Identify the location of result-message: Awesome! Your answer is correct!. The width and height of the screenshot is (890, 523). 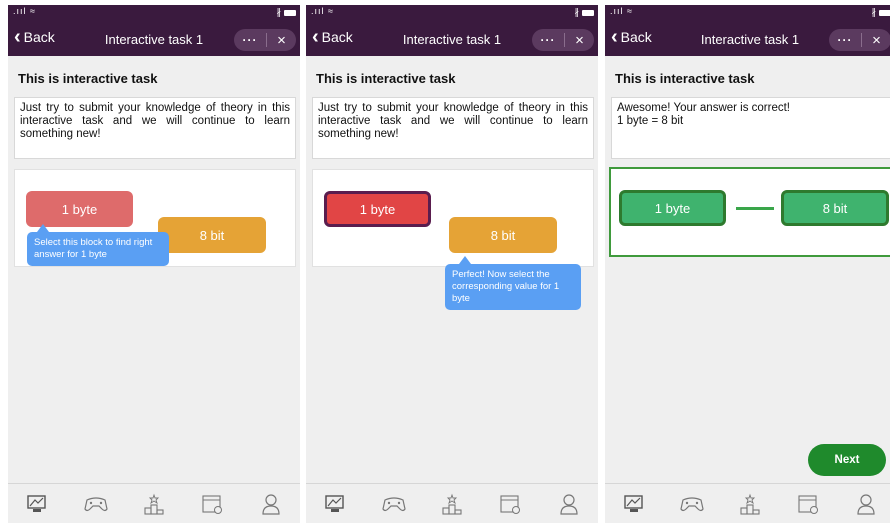
(704, 108).